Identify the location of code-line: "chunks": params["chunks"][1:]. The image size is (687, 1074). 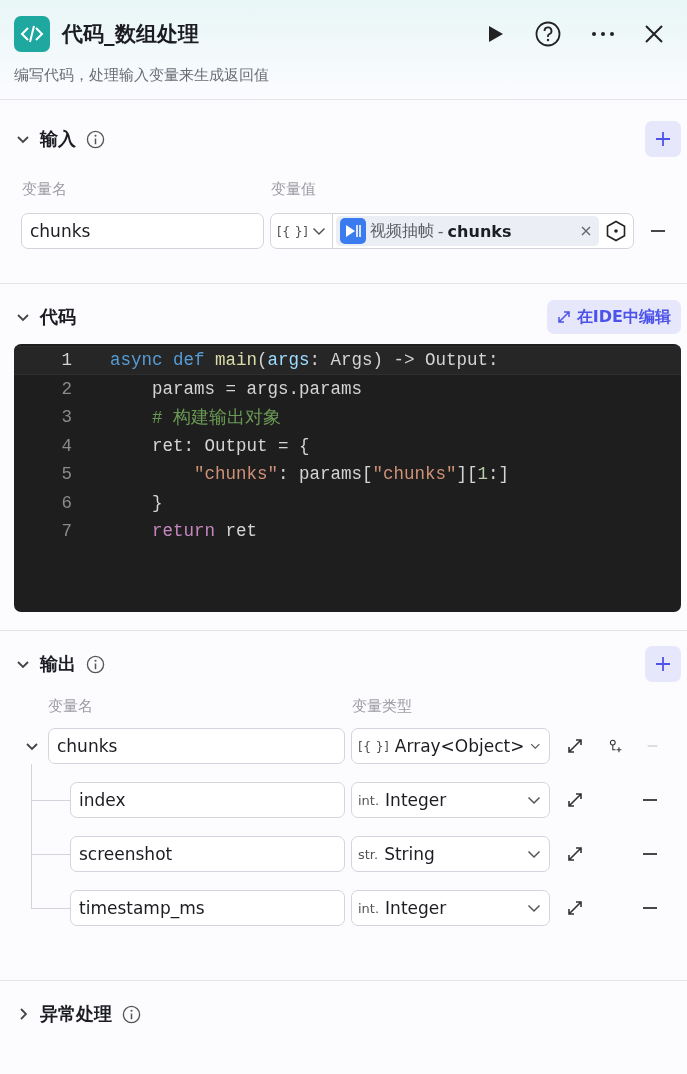
(351, 474).